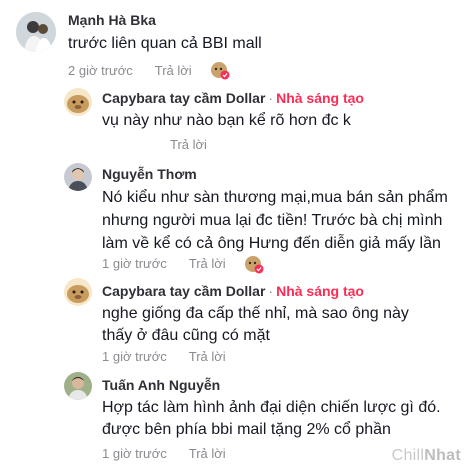  What do you see at coordinates (161, 385) in the screenshot?
I see `comment-author: Tuấn Anh Nguyễn` at bounding box center [161, 385].